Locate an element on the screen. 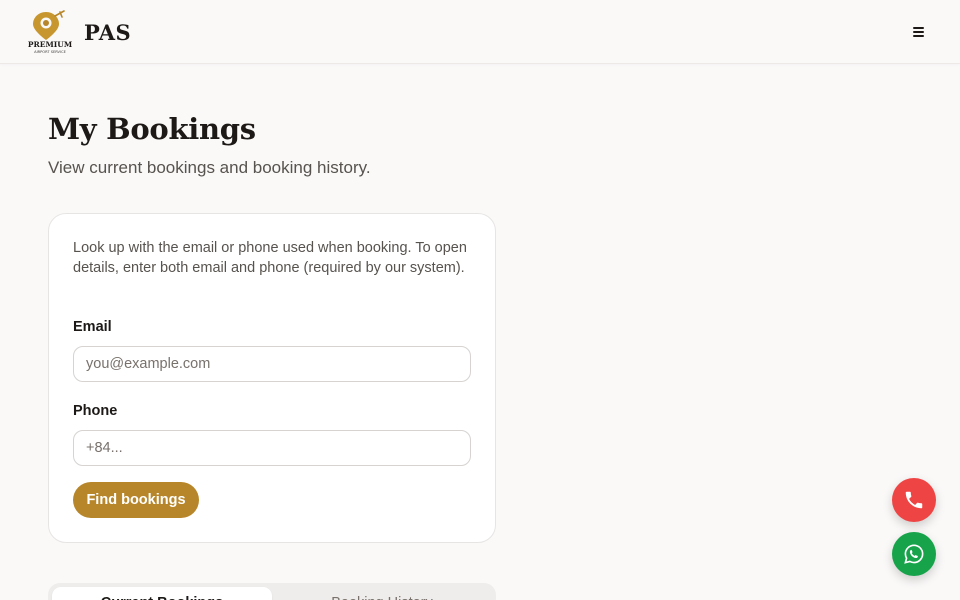  pas-logo: PREMIUM AIRPORT SERVICE is located at coordinates (50, 32).